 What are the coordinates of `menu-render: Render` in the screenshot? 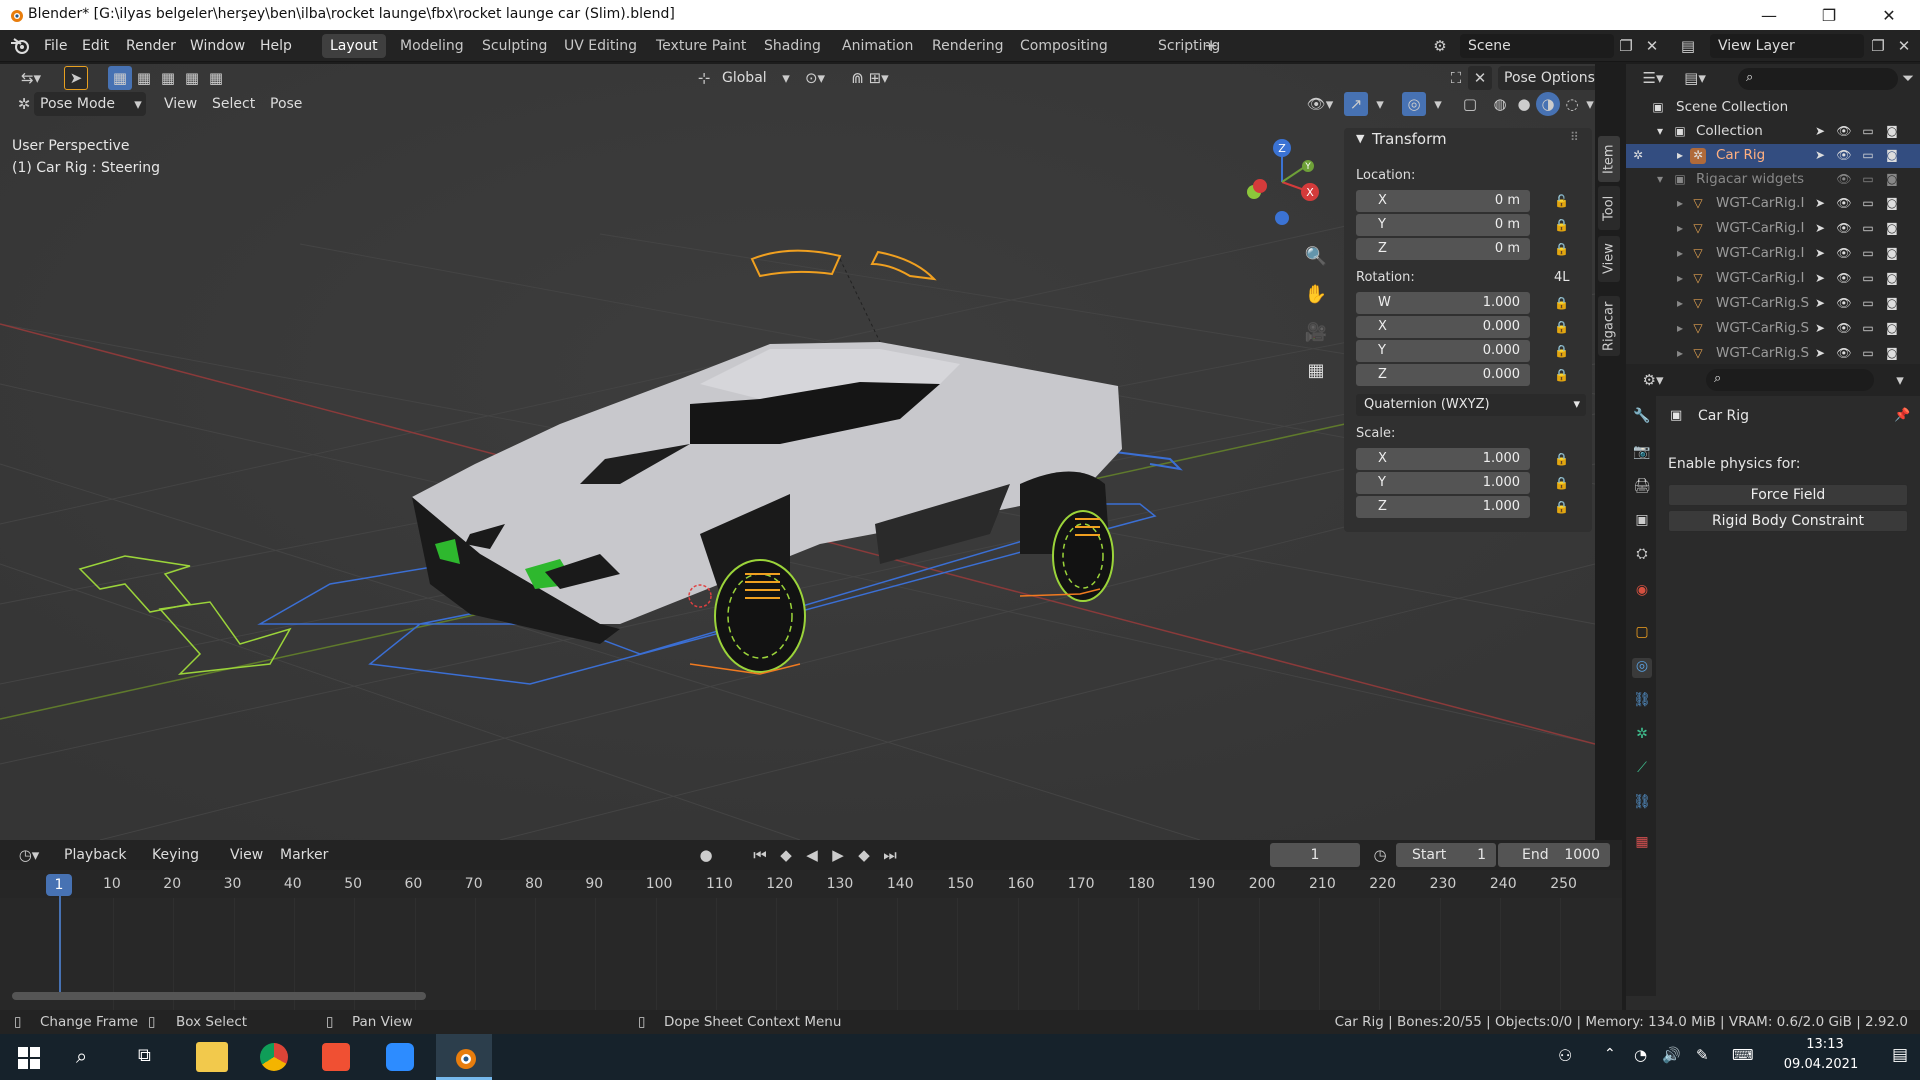 It's located at (151, 46).